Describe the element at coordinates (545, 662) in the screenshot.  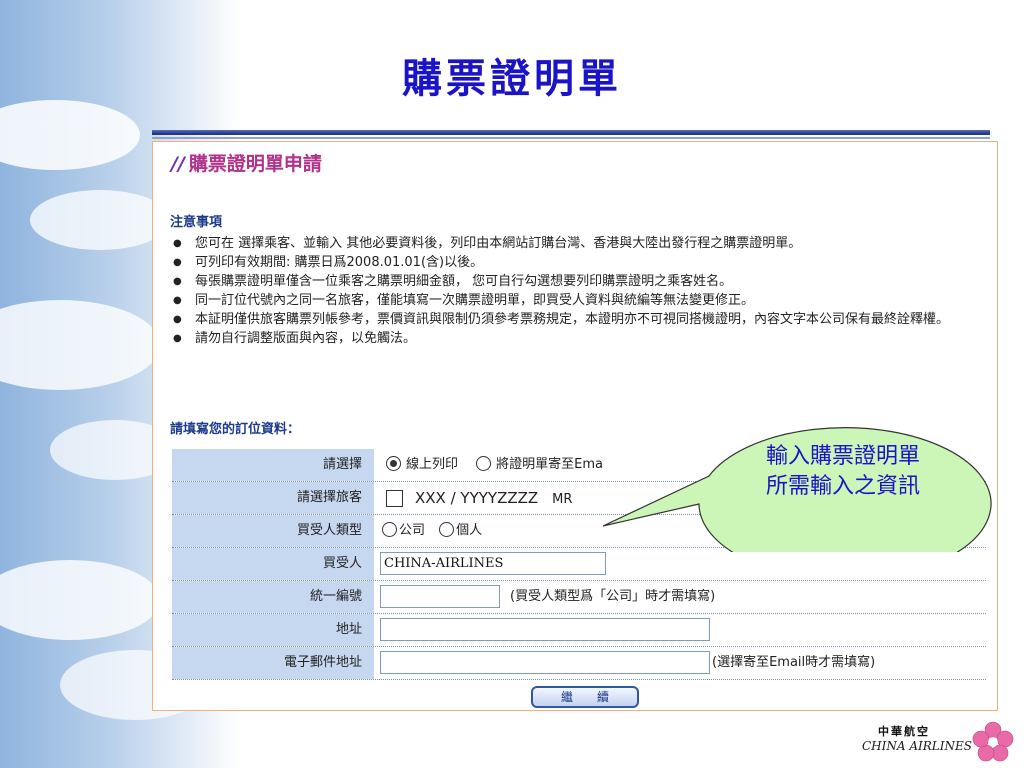
I see `email-input` at that location.